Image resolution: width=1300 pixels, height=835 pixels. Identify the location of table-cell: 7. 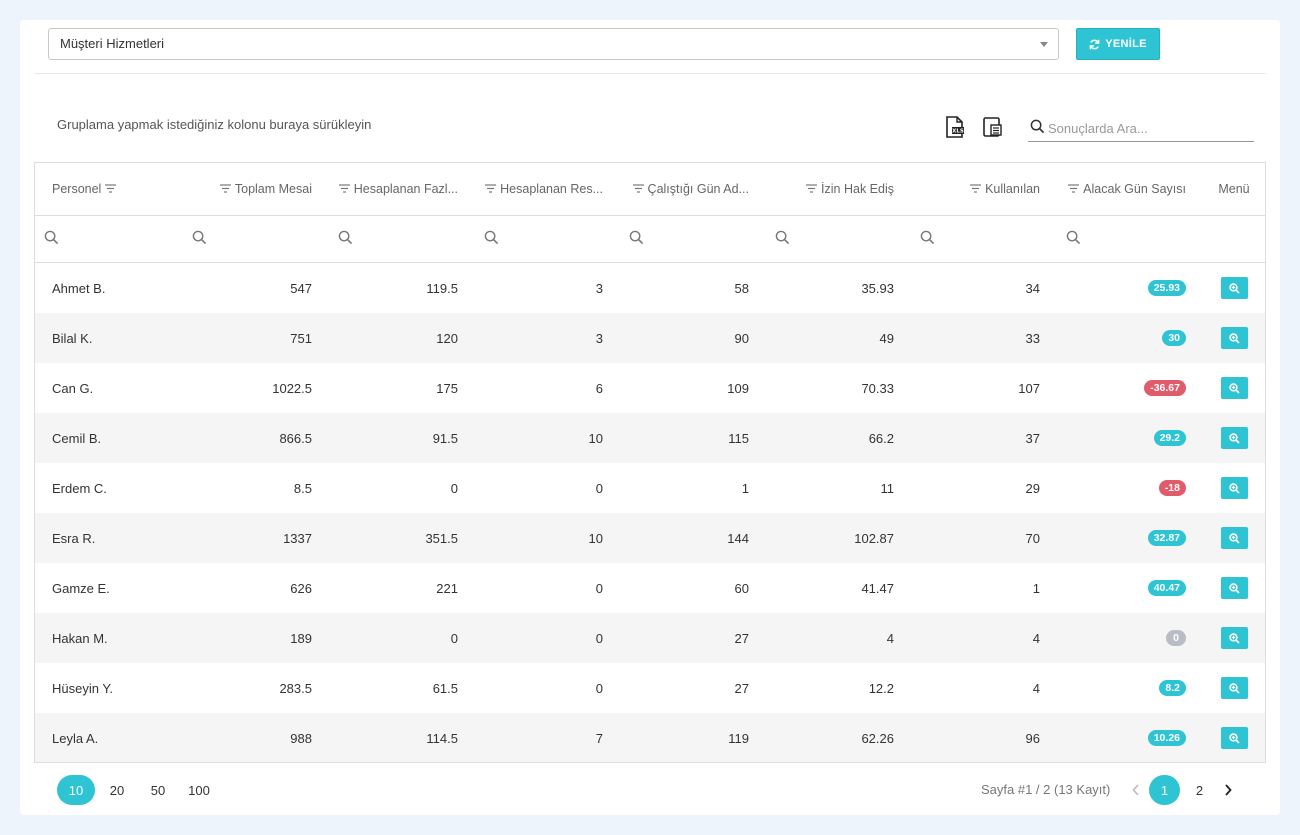
(599, 738).